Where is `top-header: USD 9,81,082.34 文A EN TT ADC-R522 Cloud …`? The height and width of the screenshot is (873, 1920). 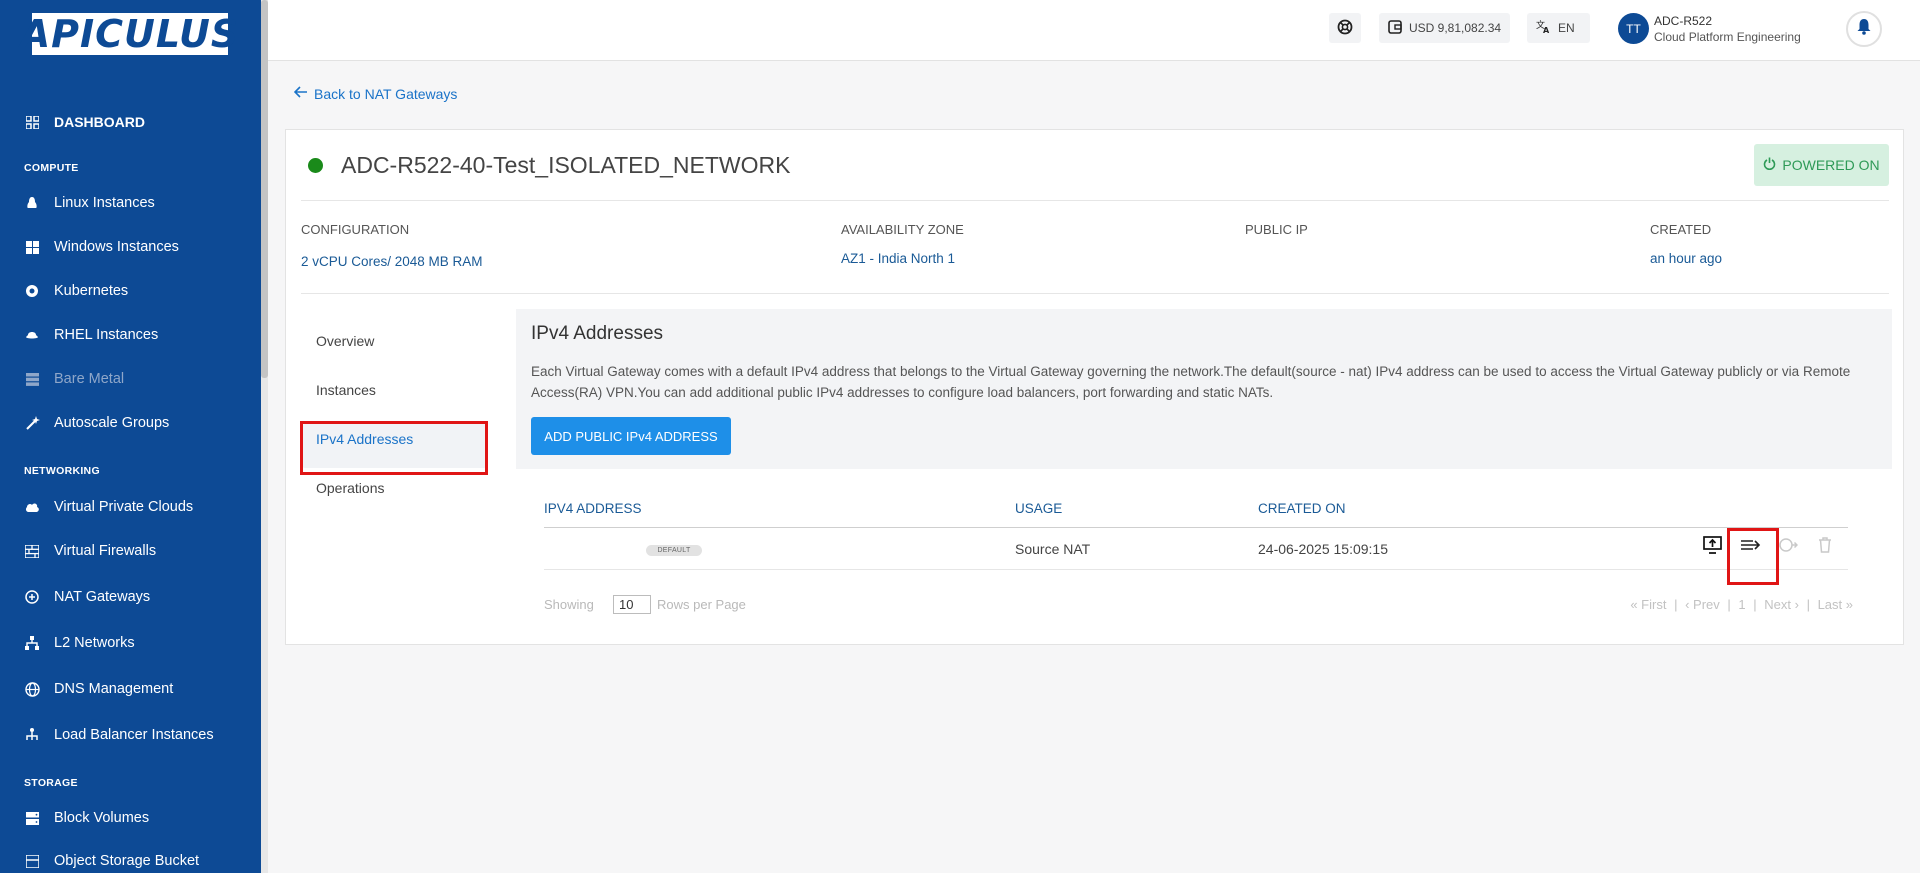
top-header: USD 9,81,082.34 文A EN TT ADC-R522 Cloud … is located at coordinates (1094, 30).